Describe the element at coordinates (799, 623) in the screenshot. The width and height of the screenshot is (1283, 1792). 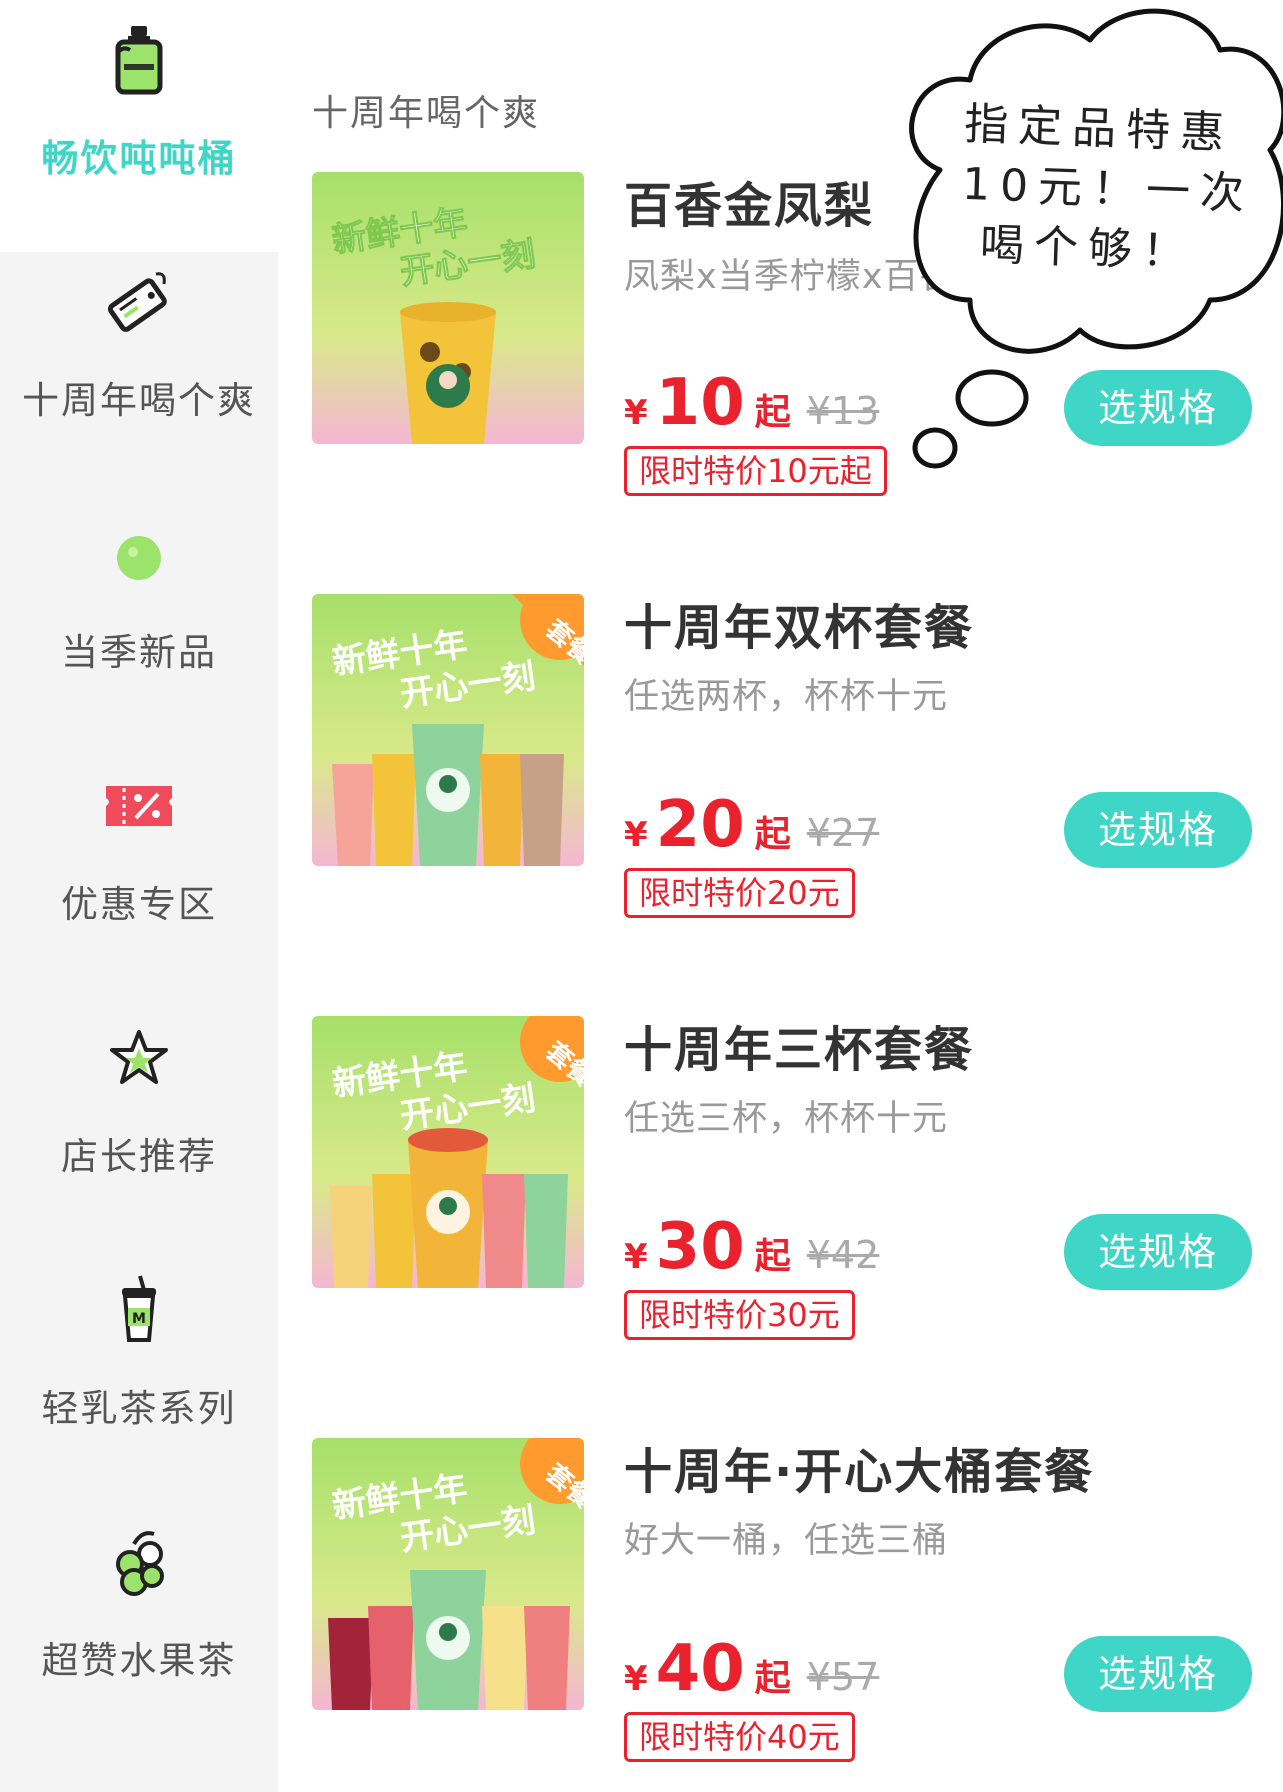
I see `product-name: 十周年双杯套餐` at that location.